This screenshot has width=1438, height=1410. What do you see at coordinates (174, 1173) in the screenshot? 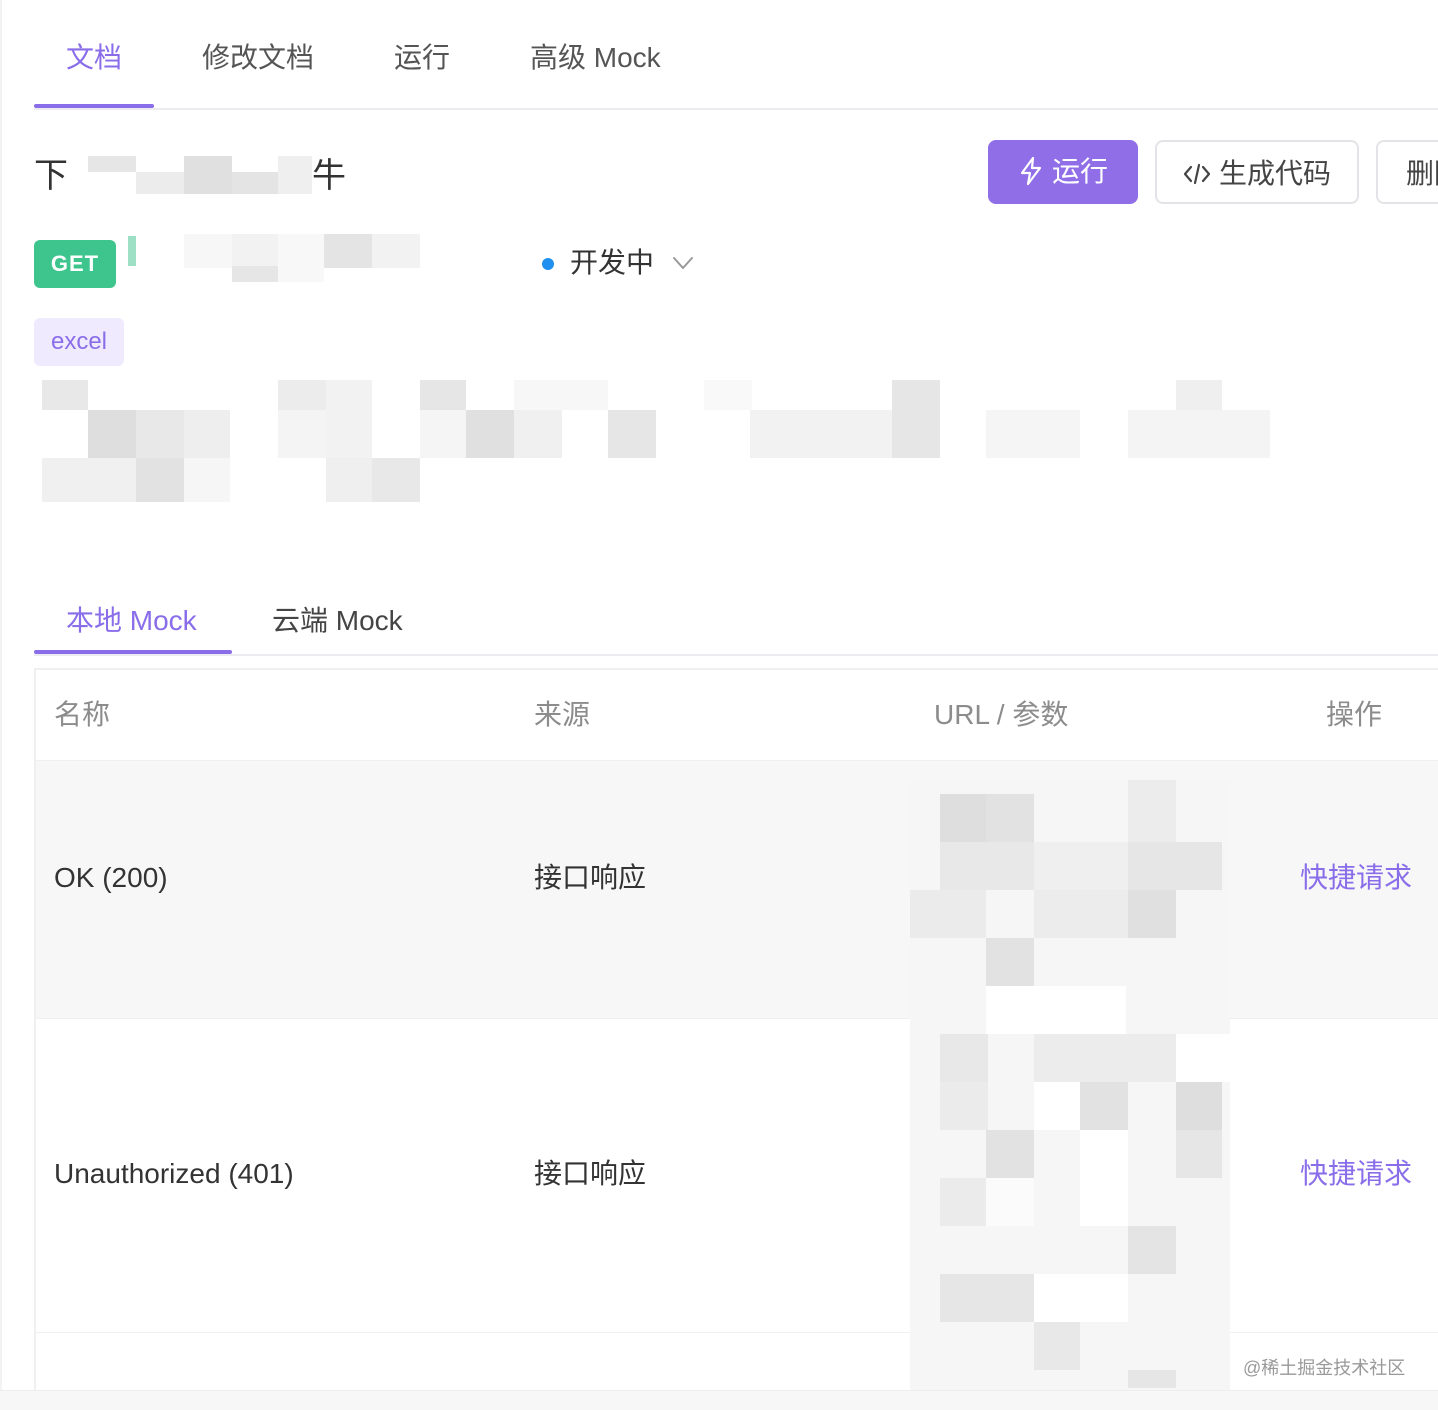
I see `mock-name: Unauthorized (401)` at bounding box center [174, 1173].